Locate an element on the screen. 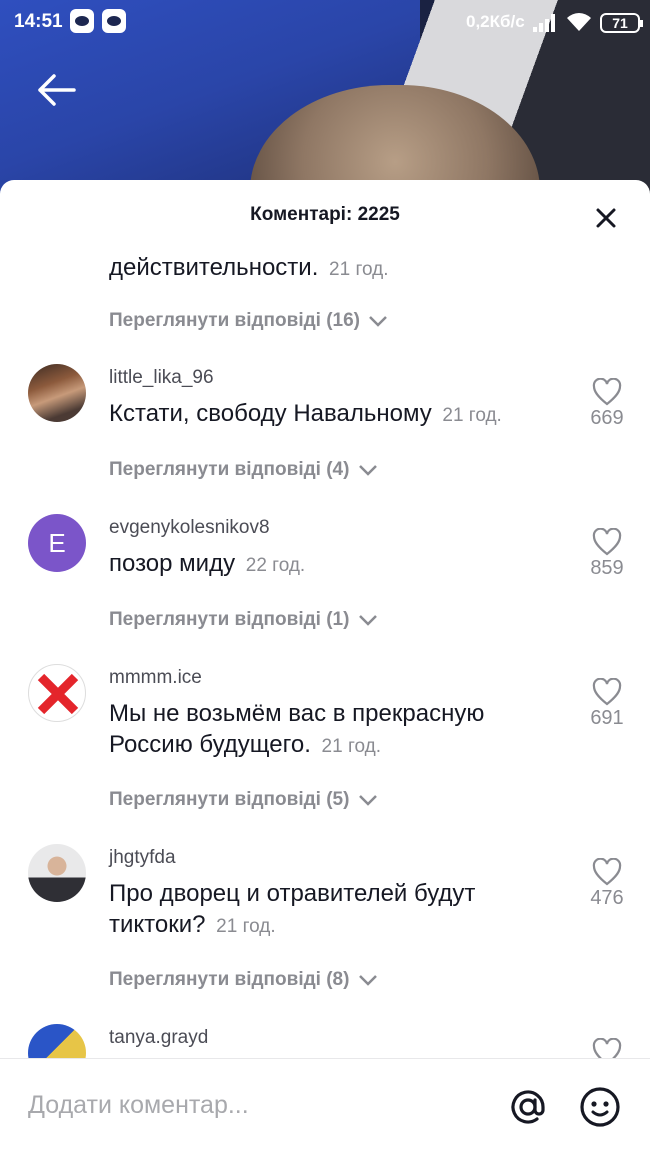 Image resolution: width=650 pixels, height=1156 pixels. comment-text: действительности. 21 год. is located at coordinates (339, 268).